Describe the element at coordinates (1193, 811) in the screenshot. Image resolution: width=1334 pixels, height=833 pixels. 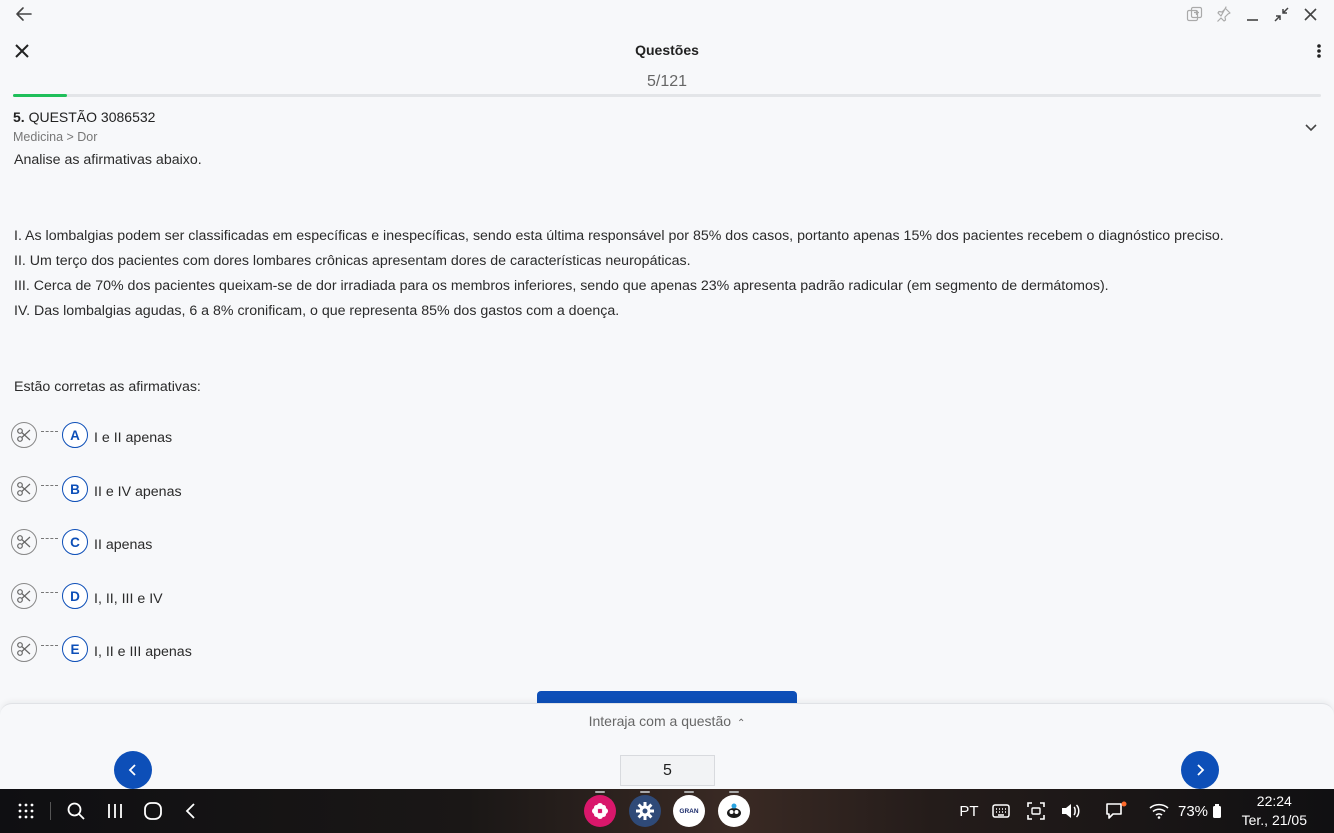
I see `battery-percent: 73%` at that location.